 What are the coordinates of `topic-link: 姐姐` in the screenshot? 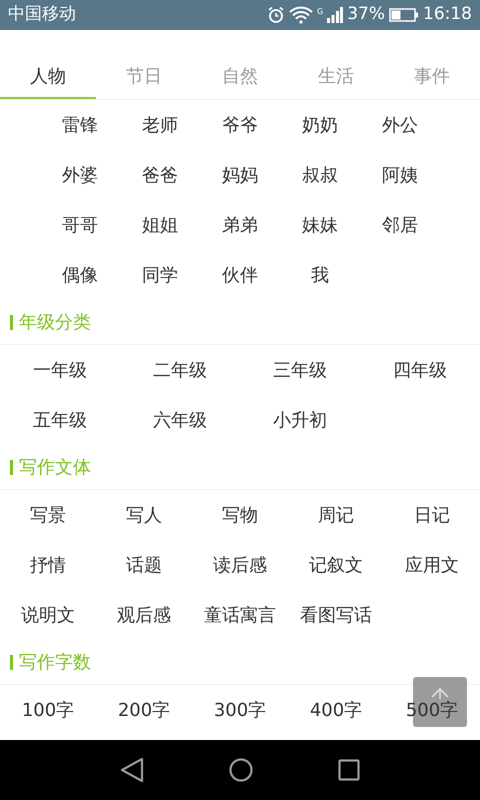 It's located at (160, 225).